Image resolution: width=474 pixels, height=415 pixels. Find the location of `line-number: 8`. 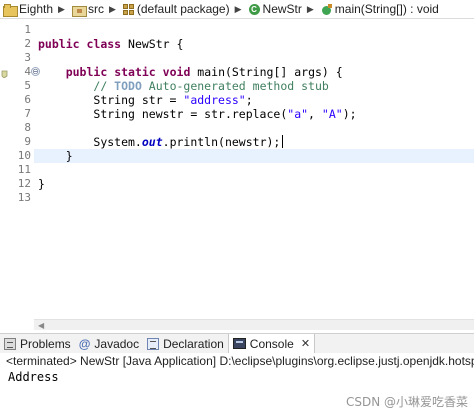

line-number: 8 is located at coordinates (27, 127).